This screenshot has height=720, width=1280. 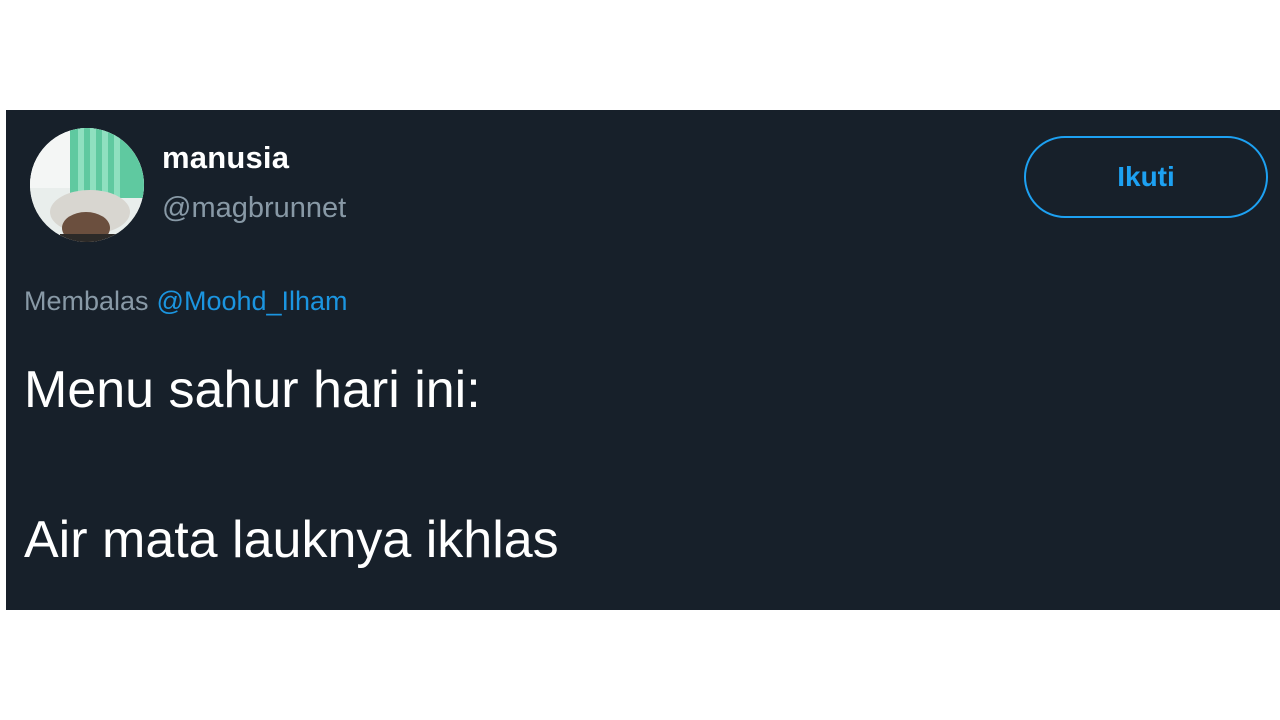 I want to click on user-avatar, so click(x=87, y=185).